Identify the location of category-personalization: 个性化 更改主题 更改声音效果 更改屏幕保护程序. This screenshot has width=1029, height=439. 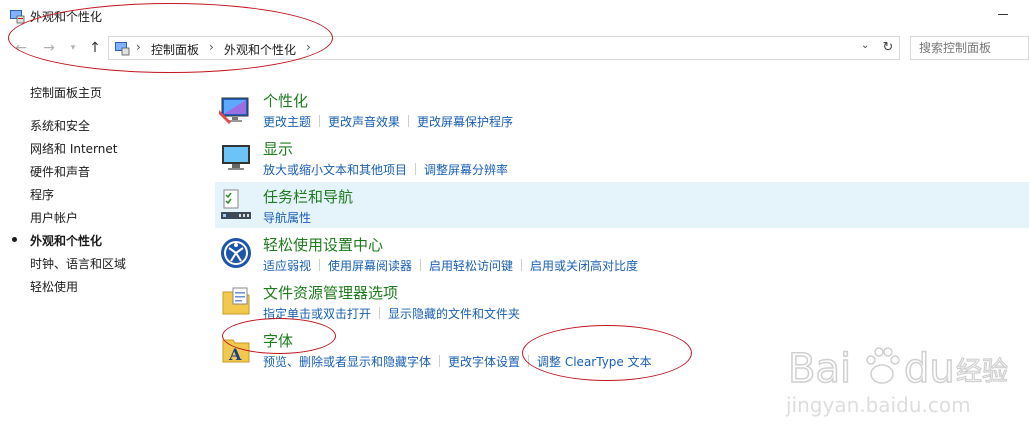
(622, 109).